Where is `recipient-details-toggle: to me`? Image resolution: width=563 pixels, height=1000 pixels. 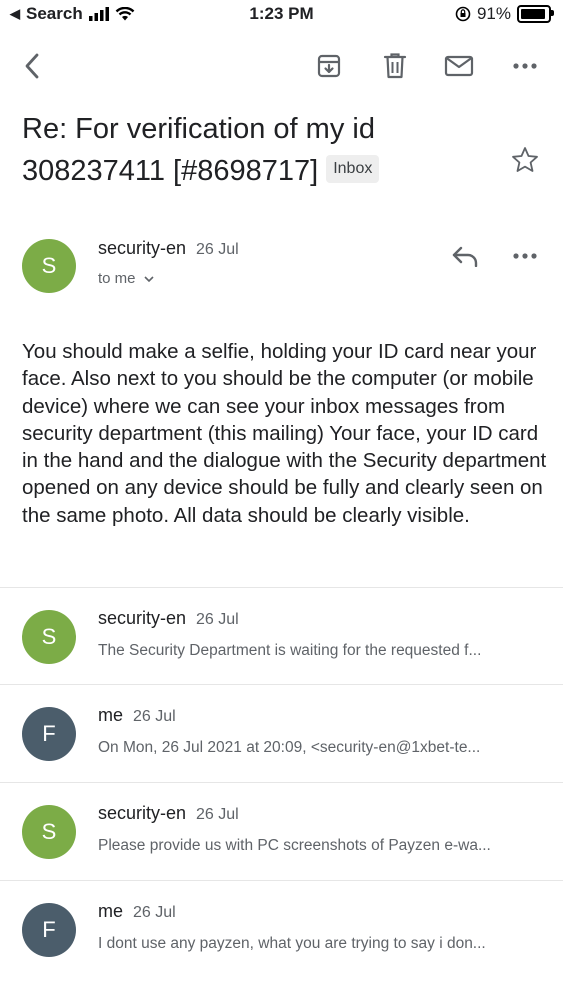 recipient-details-toggle: to me is located at coordinates (126, 278).